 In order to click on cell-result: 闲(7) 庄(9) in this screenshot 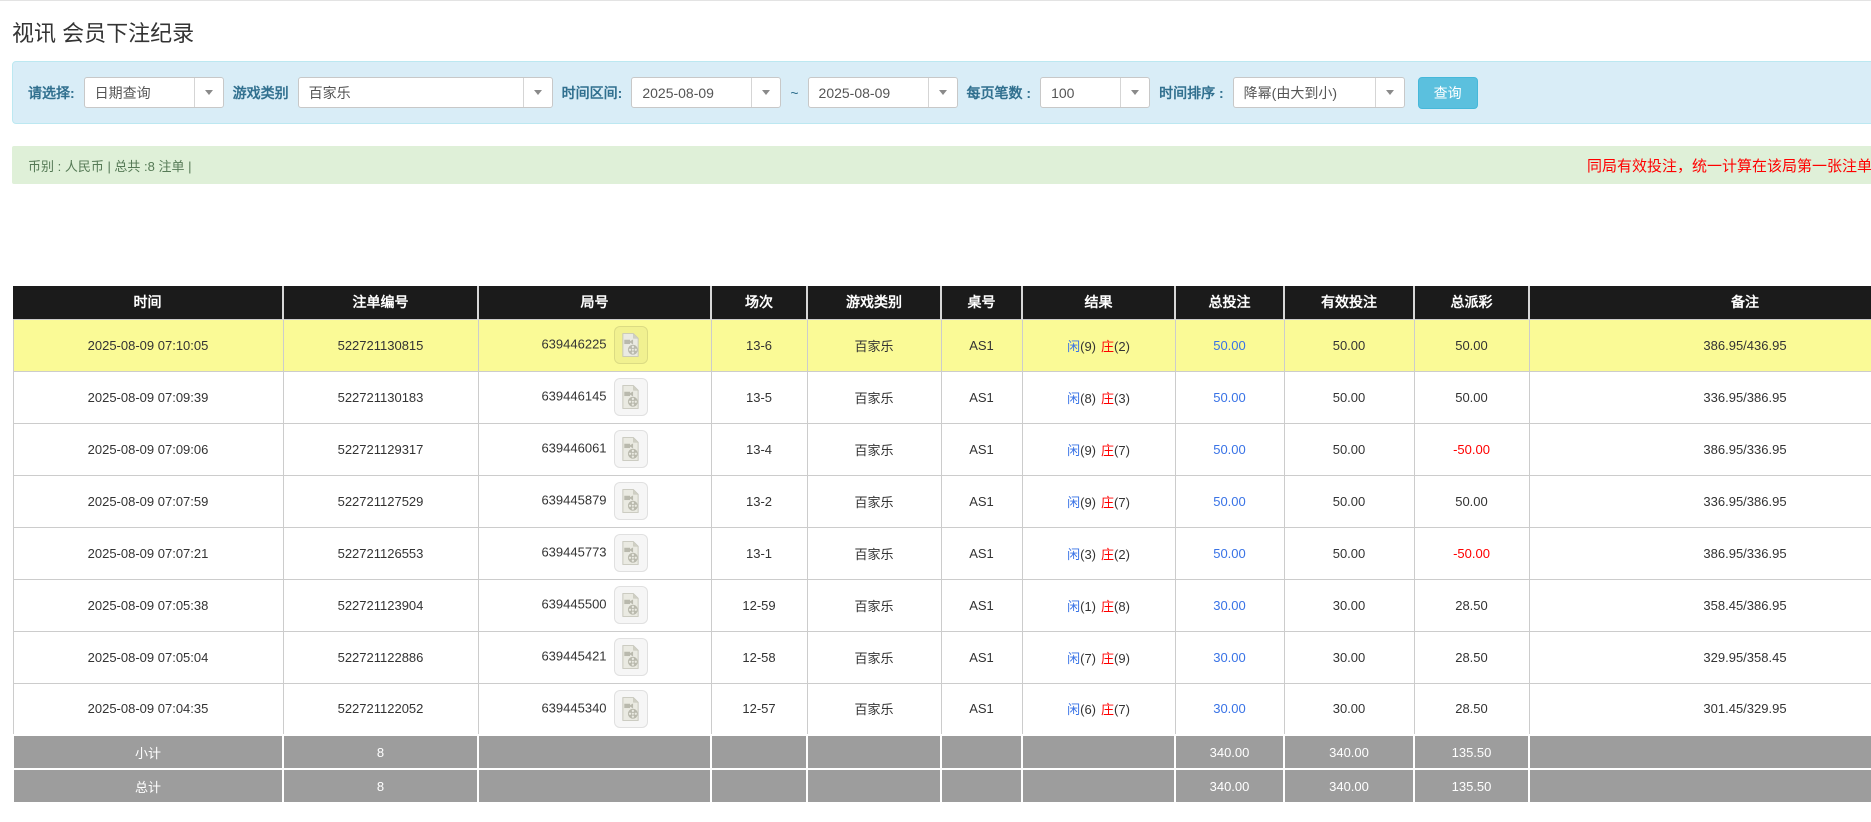, I will do `click(1098, 657)`.